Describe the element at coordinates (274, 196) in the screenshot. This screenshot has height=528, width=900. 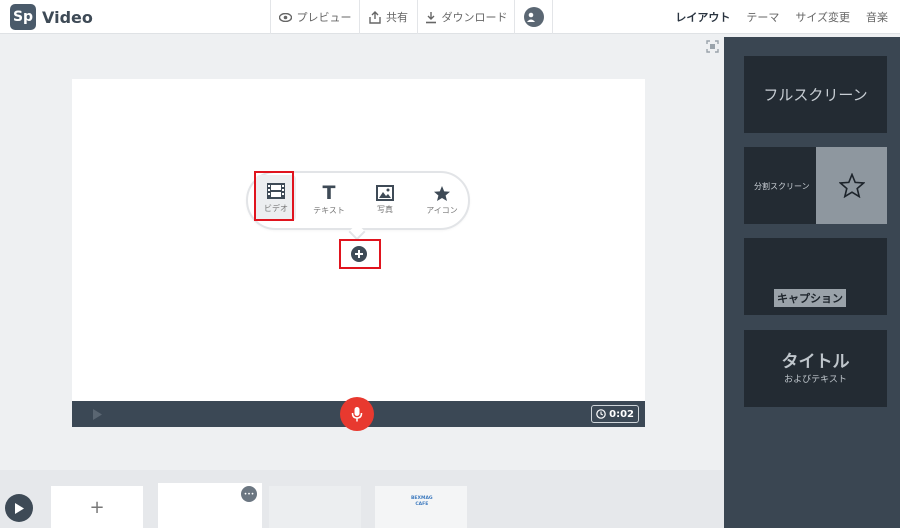
I see `video-option-highlight` at that location.